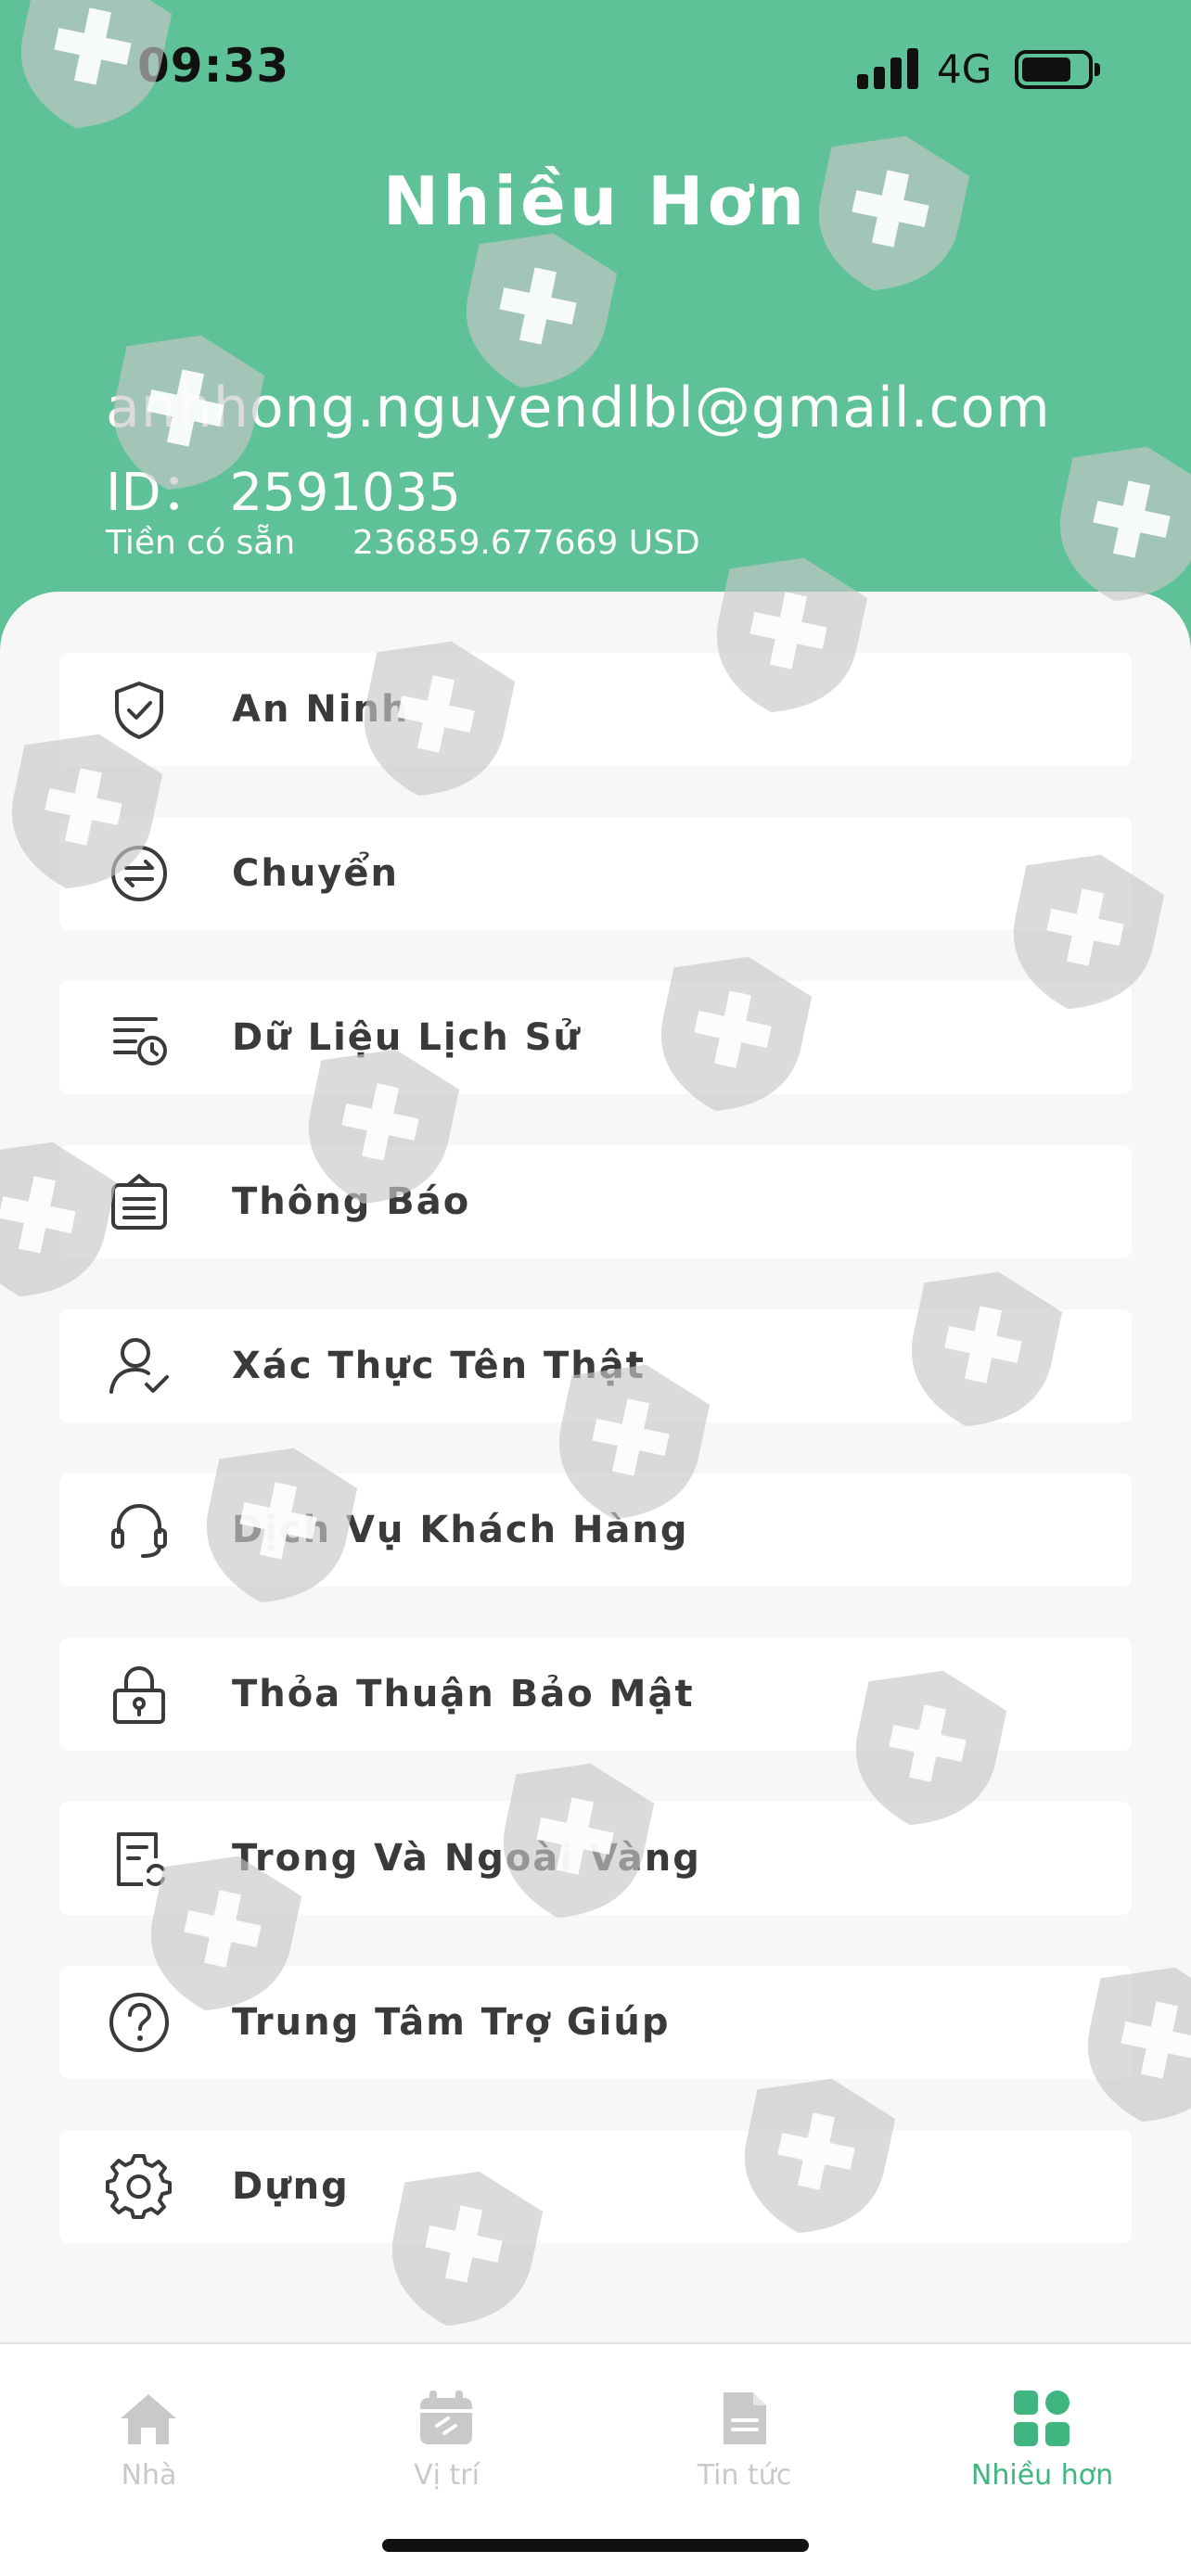  Describe the element at coordinates (321, 709) in the screenshot. I see `menu-item-label: An Ninh` at that location.